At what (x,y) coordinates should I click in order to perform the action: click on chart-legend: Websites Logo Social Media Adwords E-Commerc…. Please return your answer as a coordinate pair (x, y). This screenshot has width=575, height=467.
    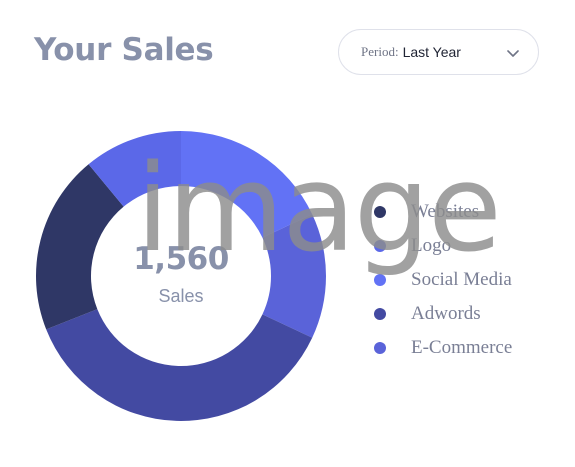
    Looking at the image, I should click on (440, 280).